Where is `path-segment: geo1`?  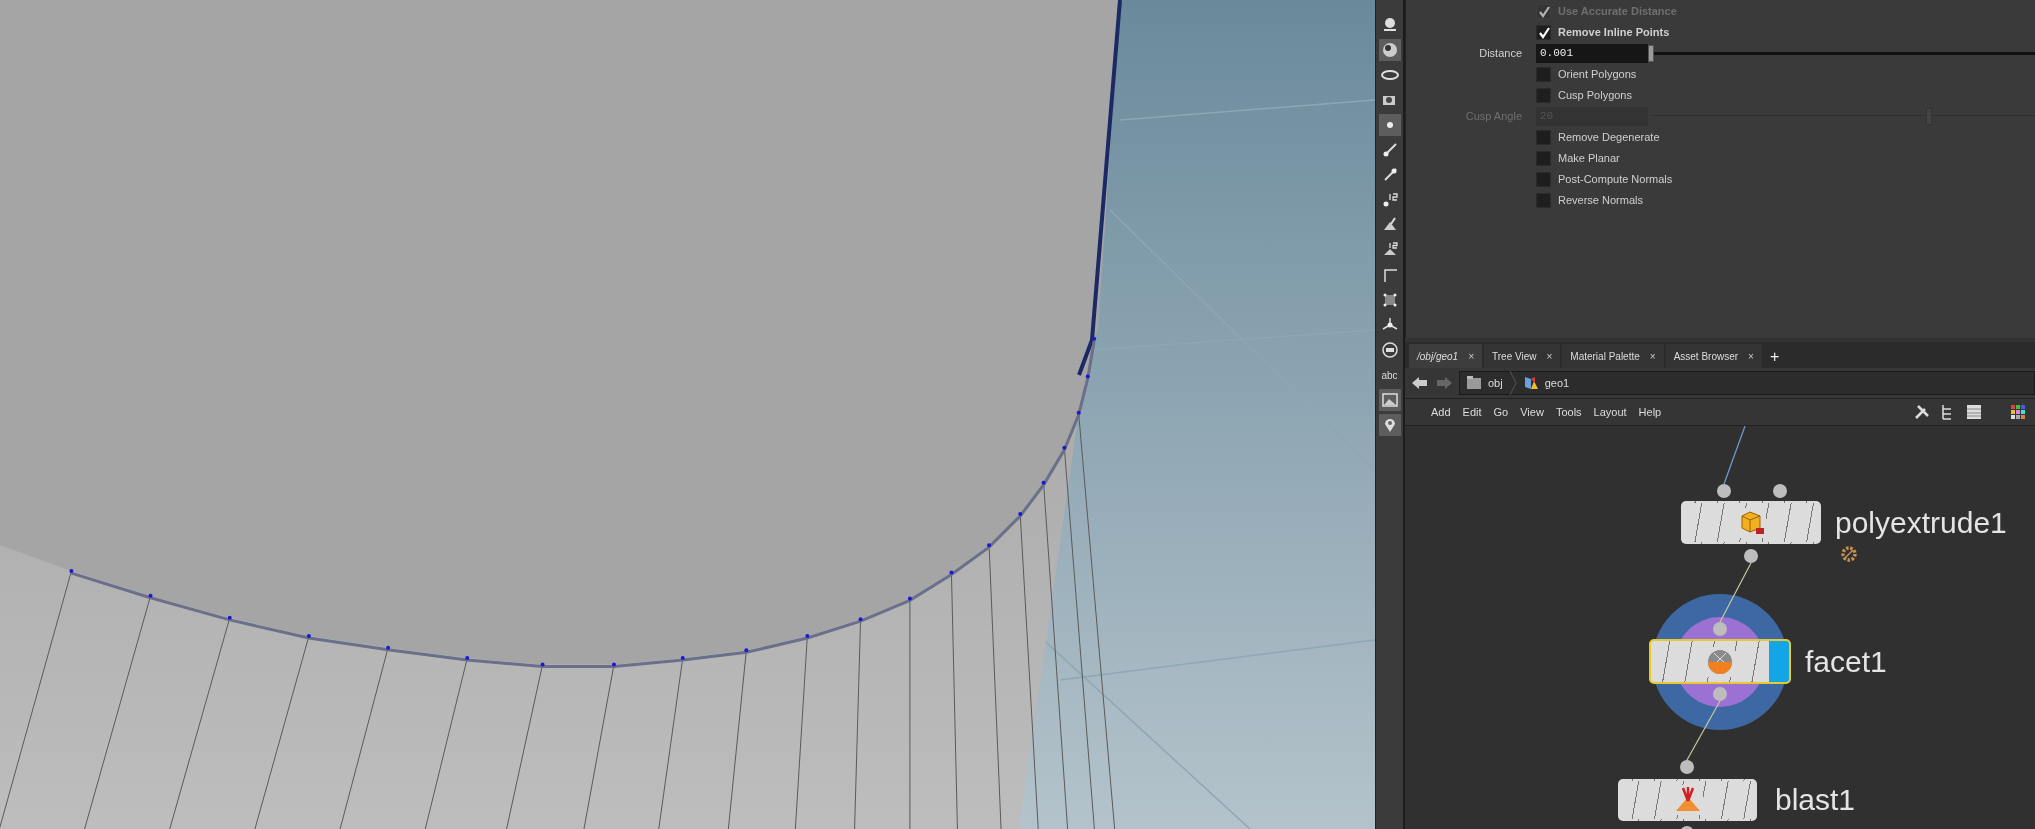 path-segment: geo1 is located at coordinates (1557, 383).